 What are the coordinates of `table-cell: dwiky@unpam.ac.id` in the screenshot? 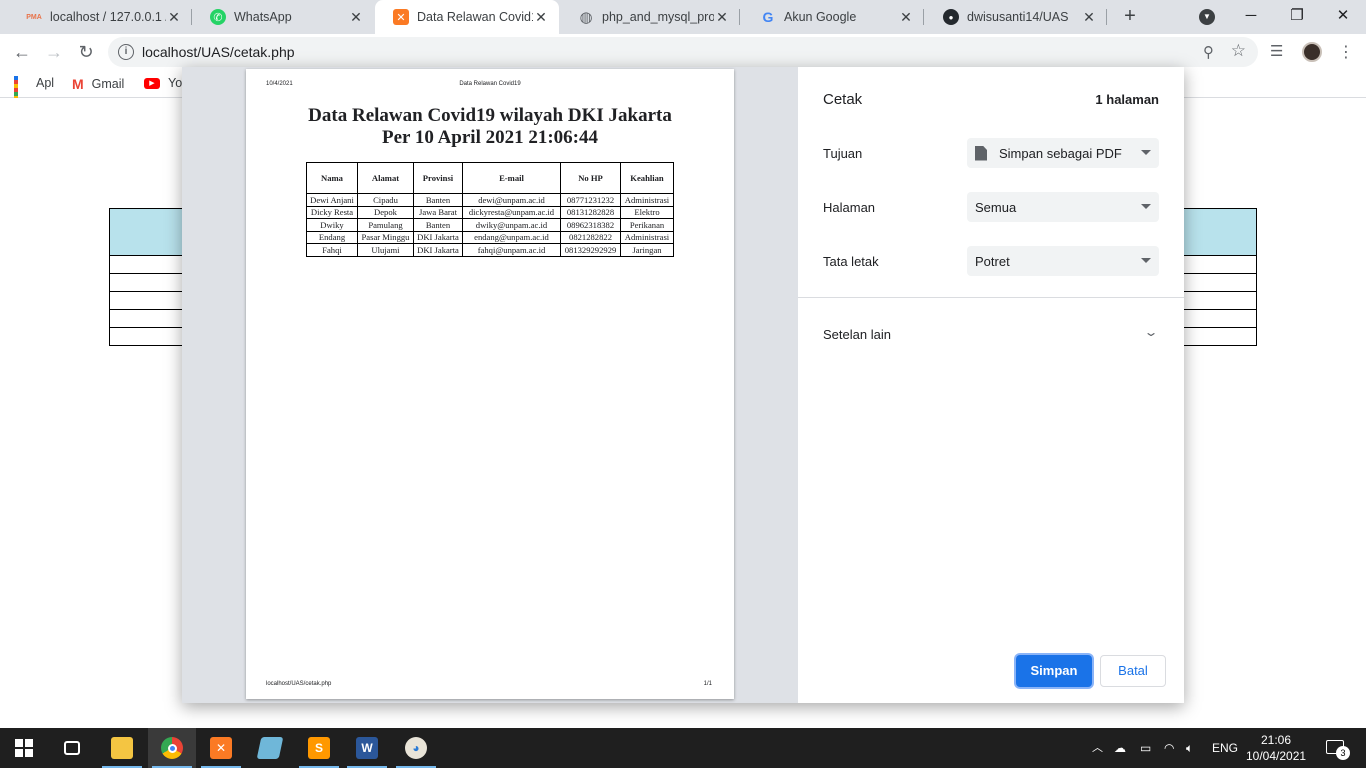 It's located at (511, 225).